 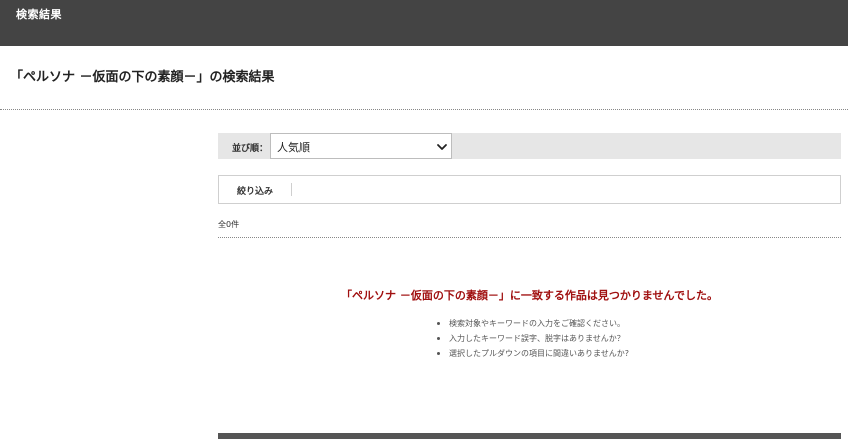 I want to click on sort-label: 並び順：, so click(x=250, y=149).